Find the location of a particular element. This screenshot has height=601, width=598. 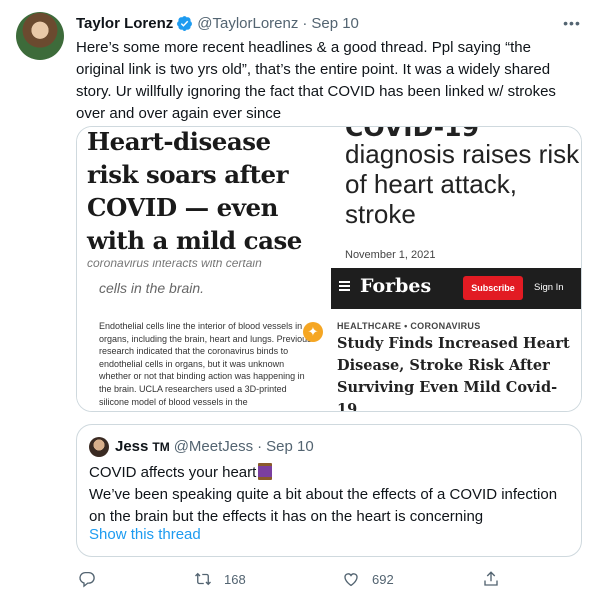

quoted-author-handle: @MeetJess is located at coordinates (213, 446).